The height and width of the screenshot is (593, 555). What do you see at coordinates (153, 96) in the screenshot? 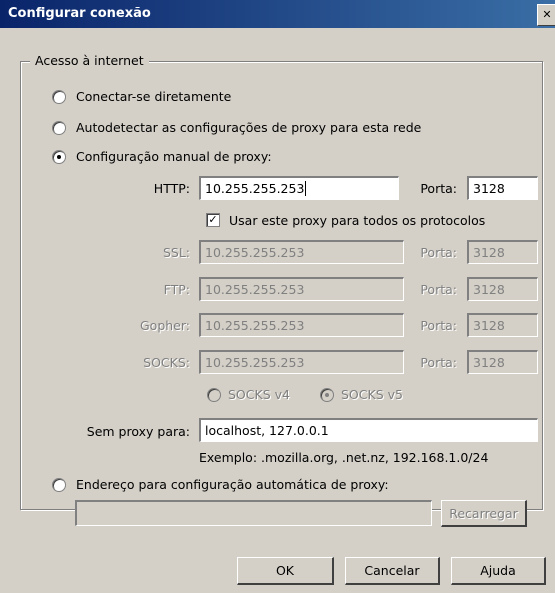
I see `radio-direct-label: Conectar-se diretamente` at bounding box center [153, 96].